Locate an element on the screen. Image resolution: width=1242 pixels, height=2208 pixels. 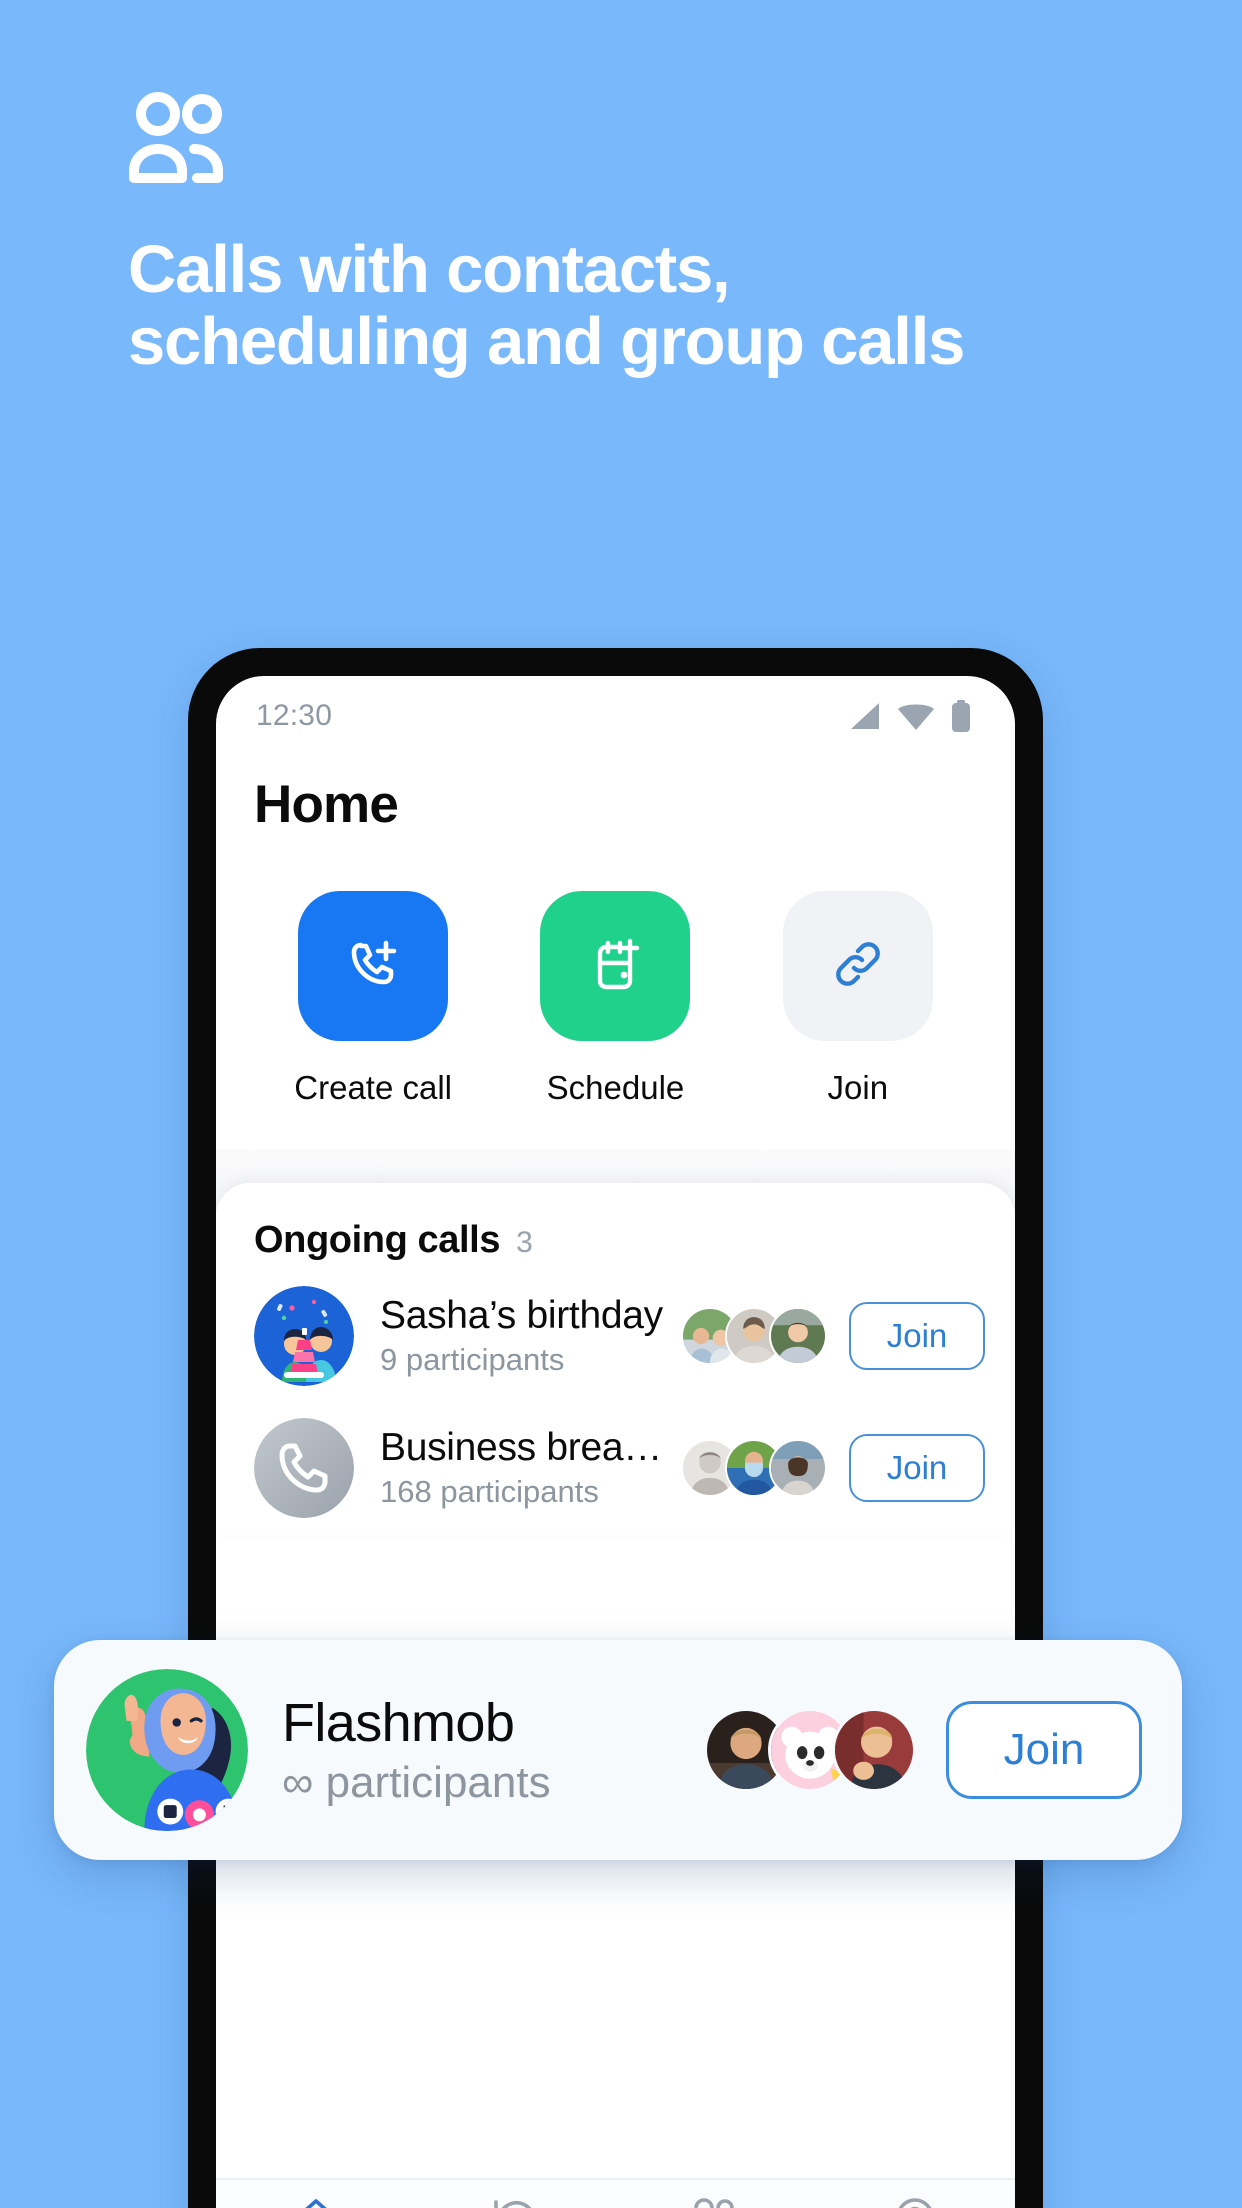
create-call-tile is located at coordinates (373, 966).